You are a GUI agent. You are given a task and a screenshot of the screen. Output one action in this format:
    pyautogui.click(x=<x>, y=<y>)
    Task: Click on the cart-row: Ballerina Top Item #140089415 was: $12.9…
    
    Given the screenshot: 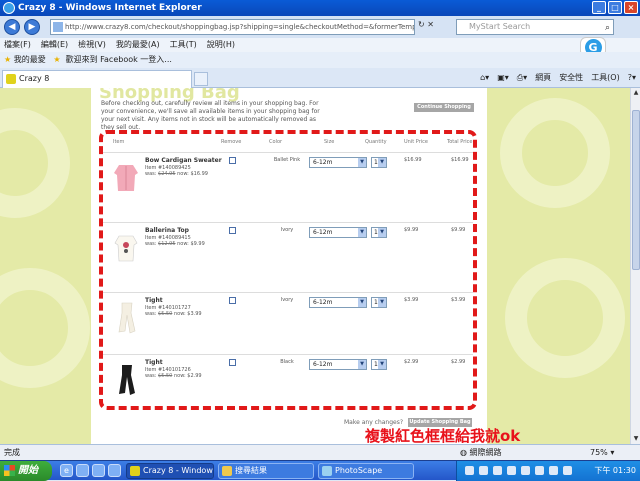 What is the action you would take?
    pyautogui.click(x=288, y=253)
    